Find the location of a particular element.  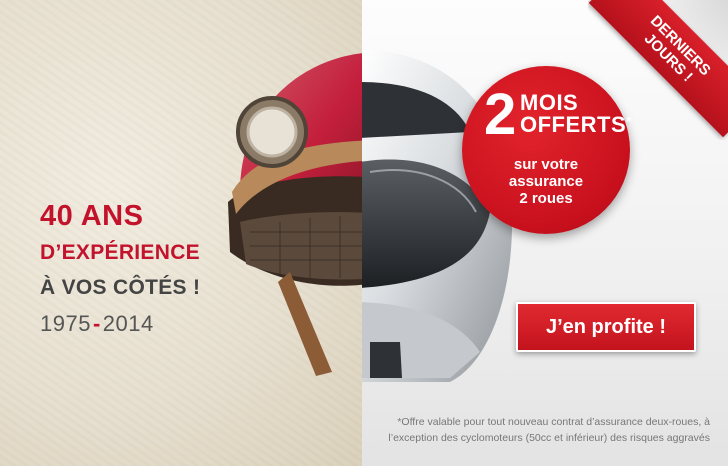

headline-years: 40 ANS is located at coordinates (92, 216).